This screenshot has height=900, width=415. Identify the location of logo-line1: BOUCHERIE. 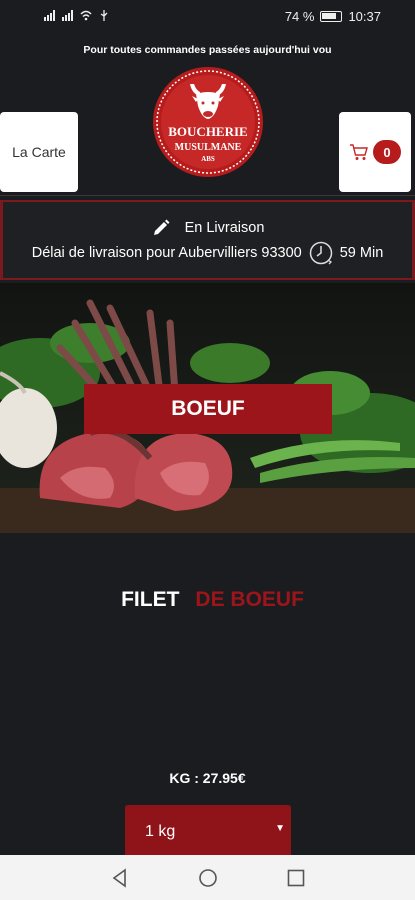
(207, 131).